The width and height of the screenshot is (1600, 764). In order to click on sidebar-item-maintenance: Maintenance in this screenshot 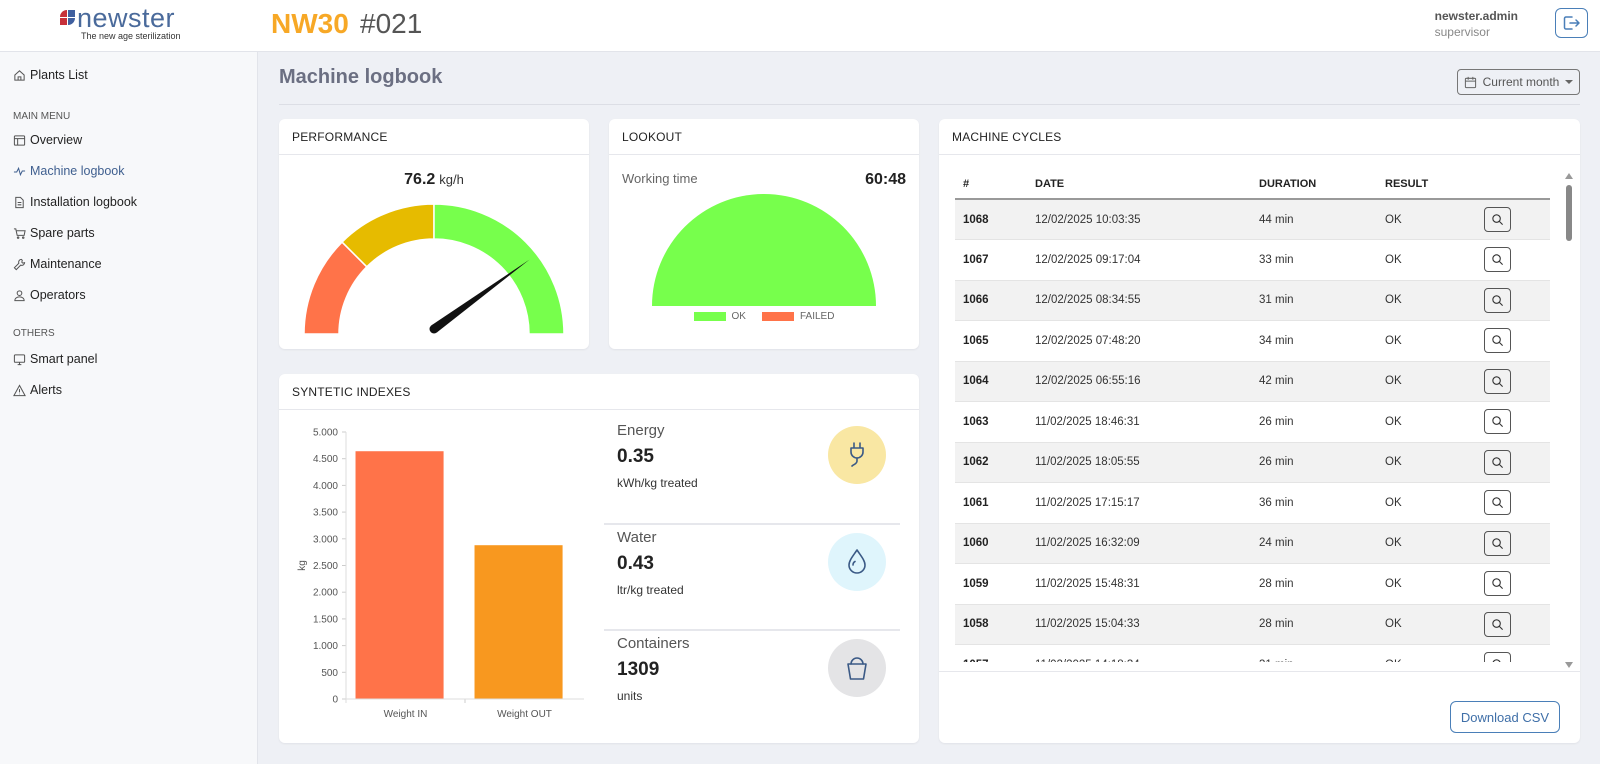, I will do `click(57, 264)`.